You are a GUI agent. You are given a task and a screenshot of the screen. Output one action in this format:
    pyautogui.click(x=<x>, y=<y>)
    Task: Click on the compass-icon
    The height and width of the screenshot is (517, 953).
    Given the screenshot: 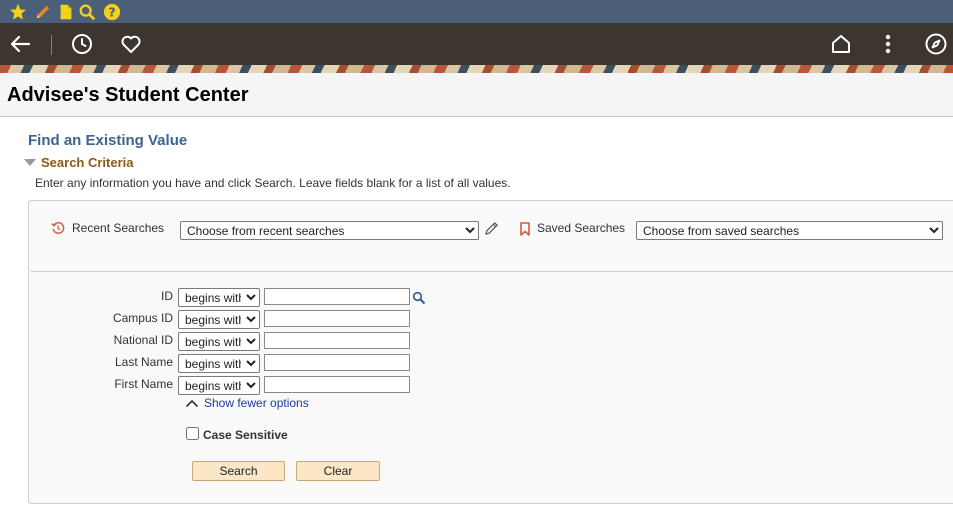 What is the action you would take?
    pyautogui.click(x=936, y=44)
    